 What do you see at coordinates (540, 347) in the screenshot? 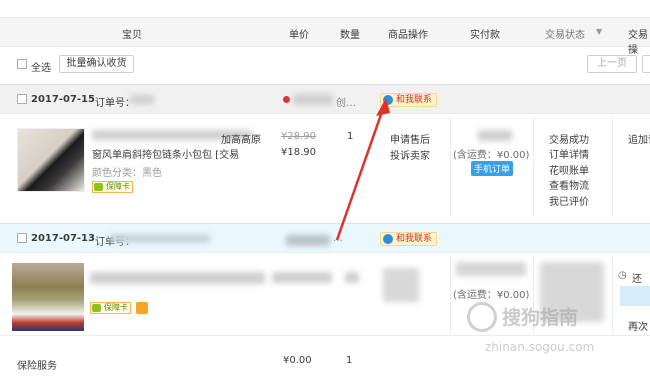
I see `watermark-url: zhinan.sogou.com` at bounding box center [540, 347].